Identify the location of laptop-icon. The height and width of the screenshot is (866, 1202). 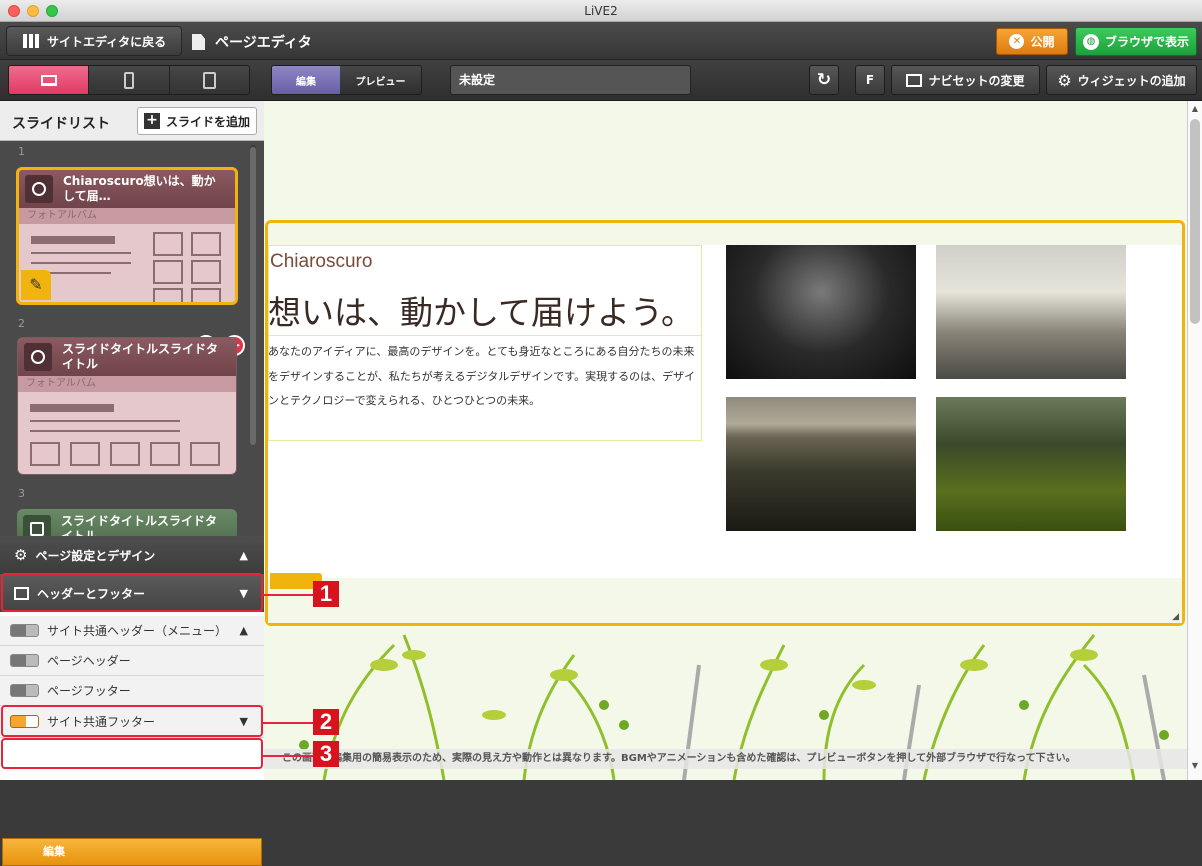
(48, 80).